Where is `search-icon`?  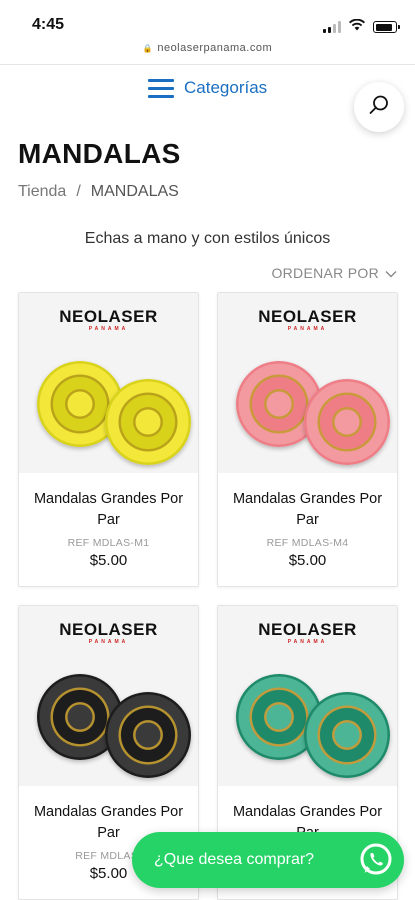
search-icon is located at coordinates (379, 107).